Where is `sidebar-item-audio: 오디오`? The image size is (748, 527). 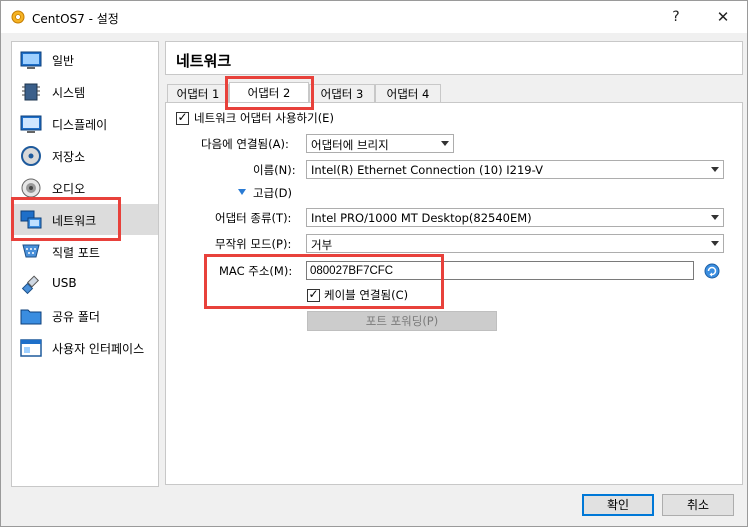 sidebar-item-audio: 오디오 is located at coordinates (85, 187).